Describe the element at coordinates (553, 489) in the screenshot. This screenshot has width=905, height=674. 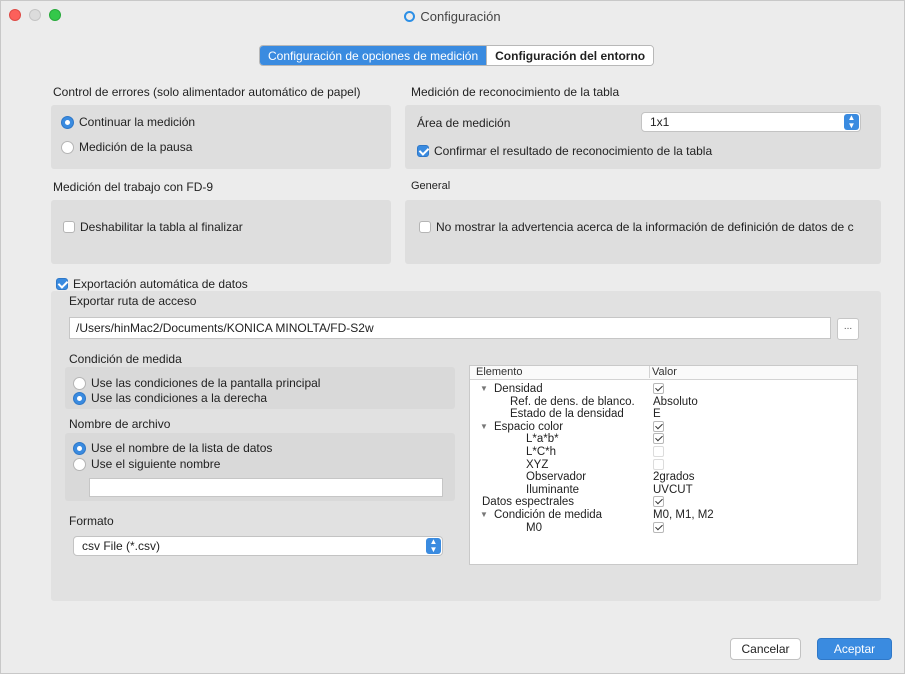
I see `tree-row-element: Iluminante` at that location.